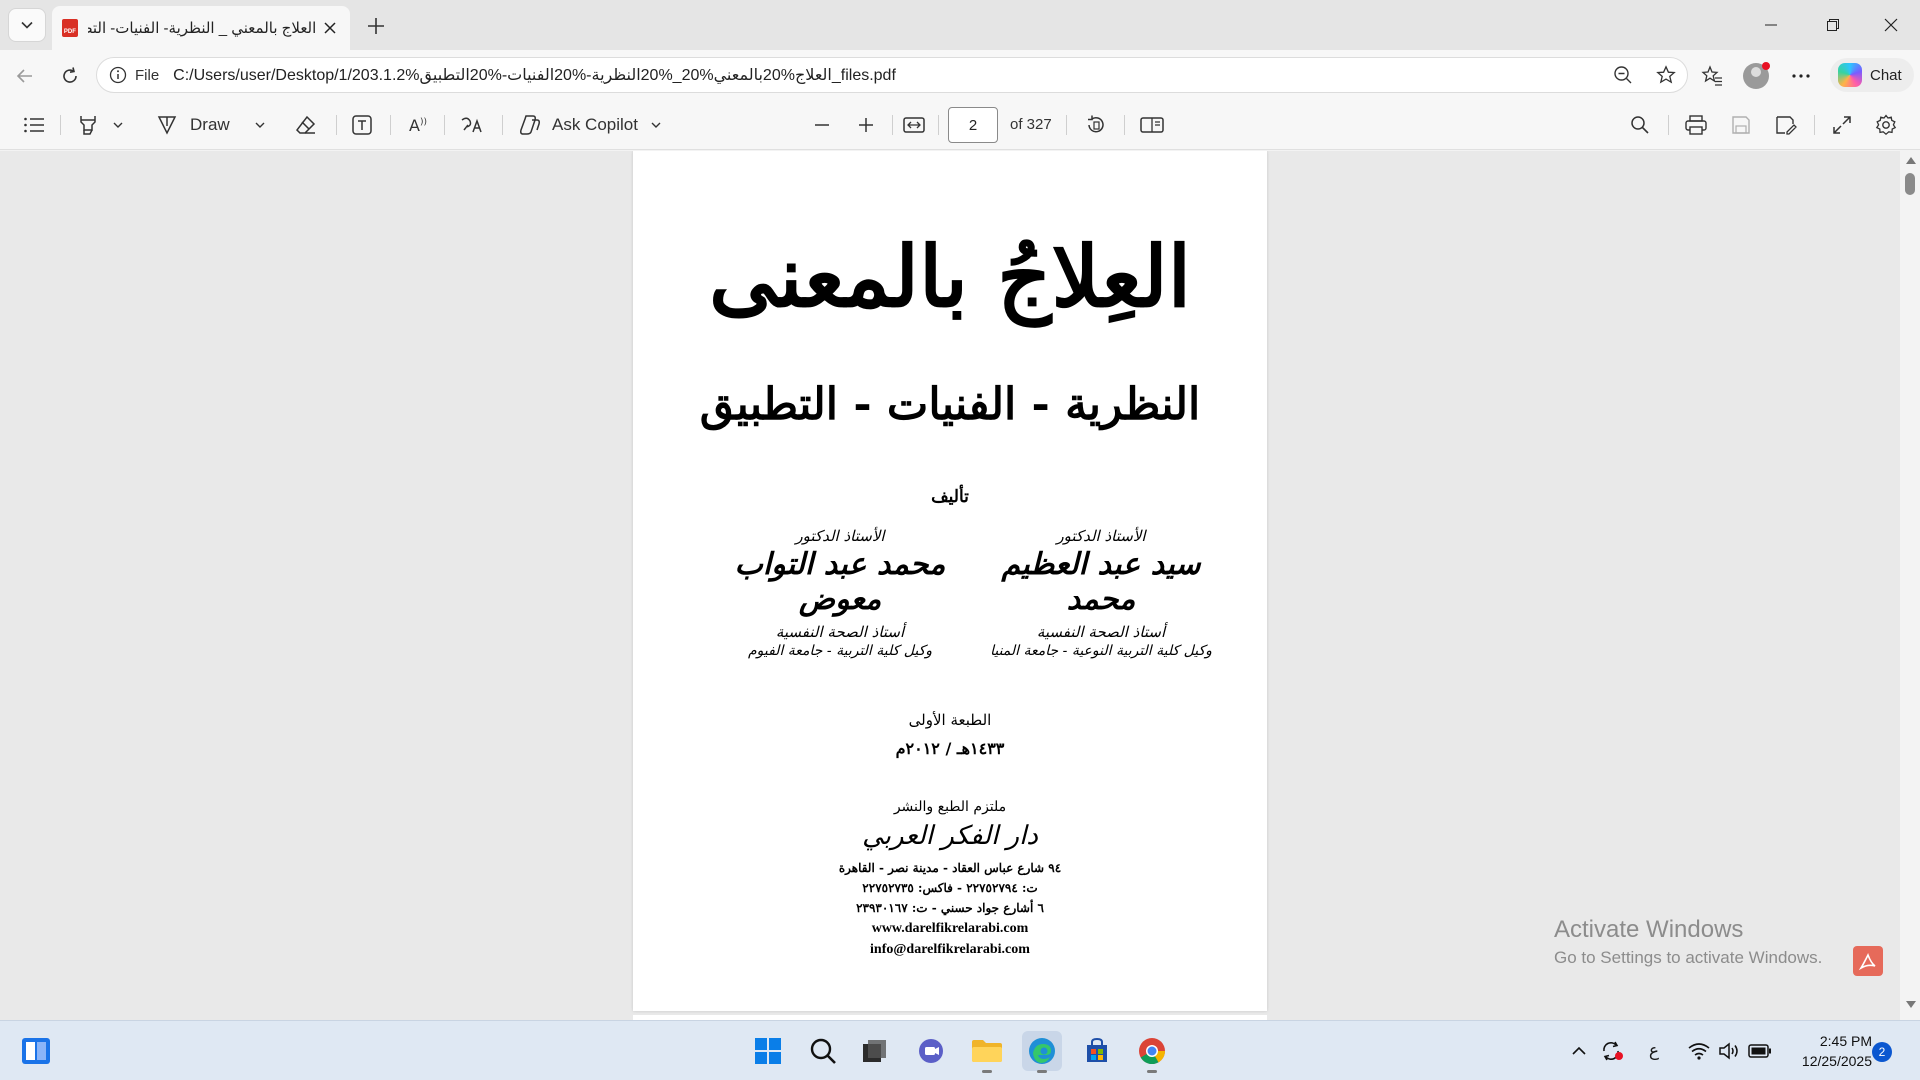 The width and height of the screenshot is (1920, 1080). Describe the element at coordinates (1152, 1052) in the screenshot. I see `chrome-browser-button` at that location.